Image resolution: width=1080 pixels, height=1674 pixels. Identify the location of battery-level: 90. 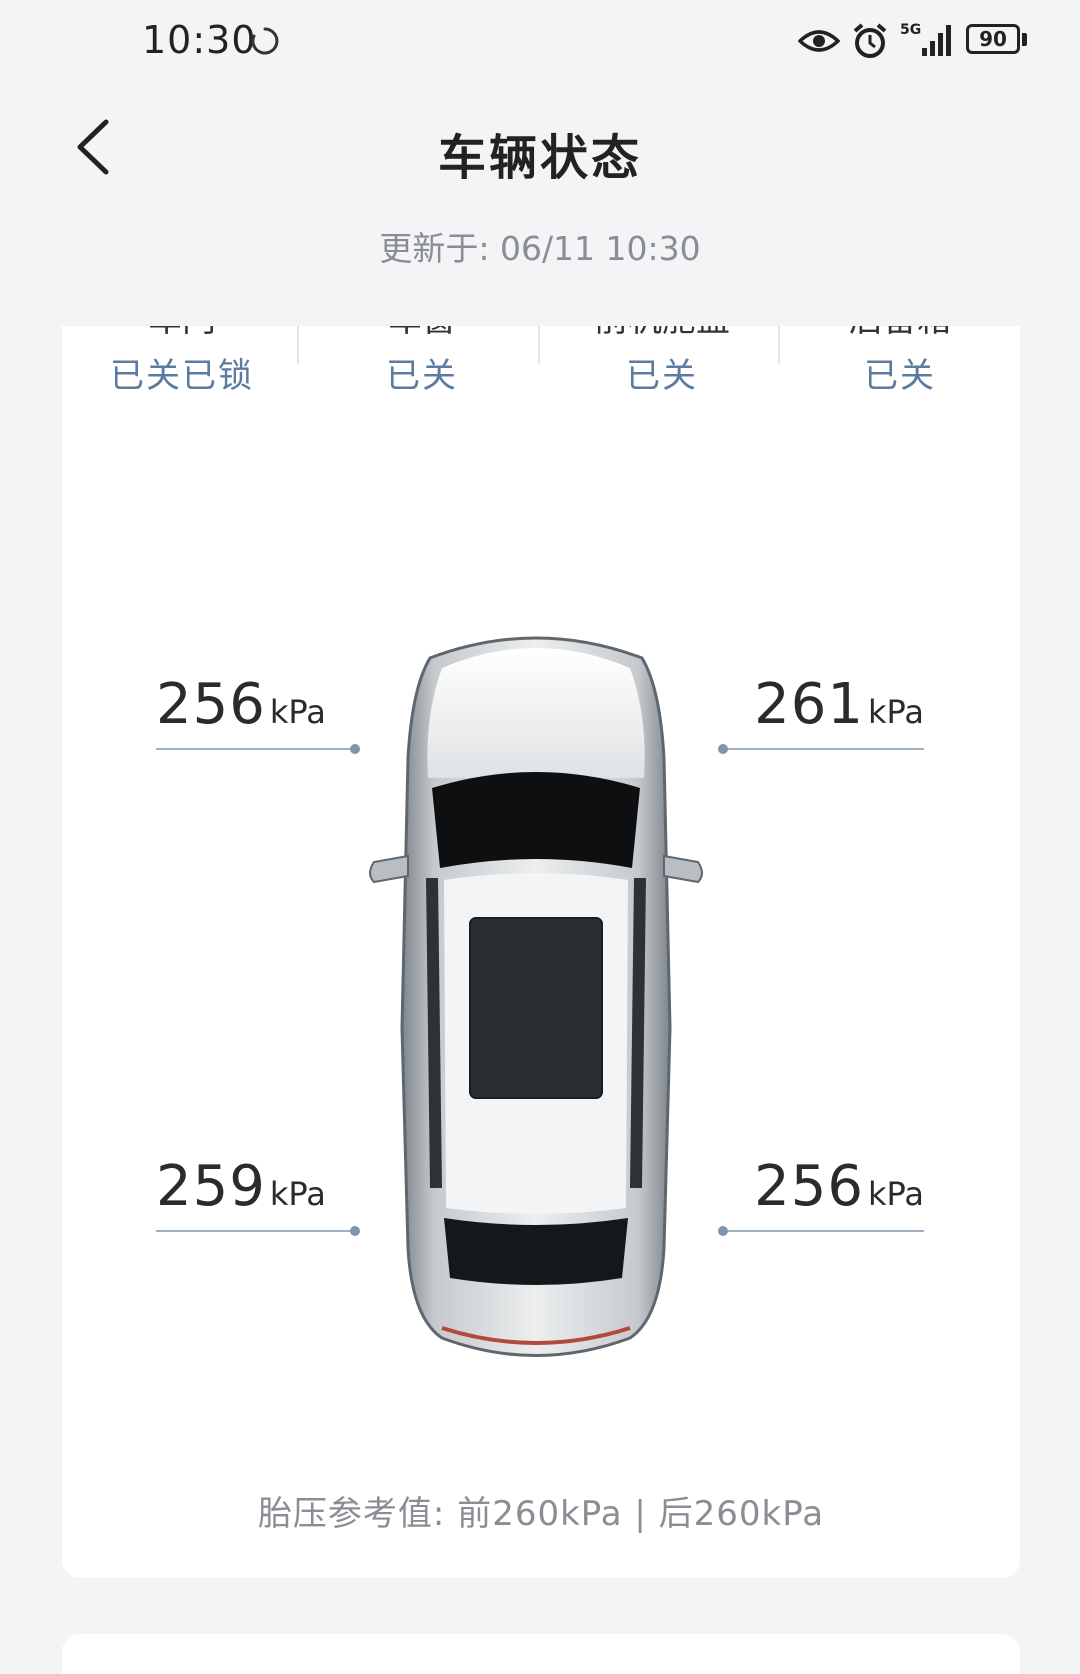
(993, 39).